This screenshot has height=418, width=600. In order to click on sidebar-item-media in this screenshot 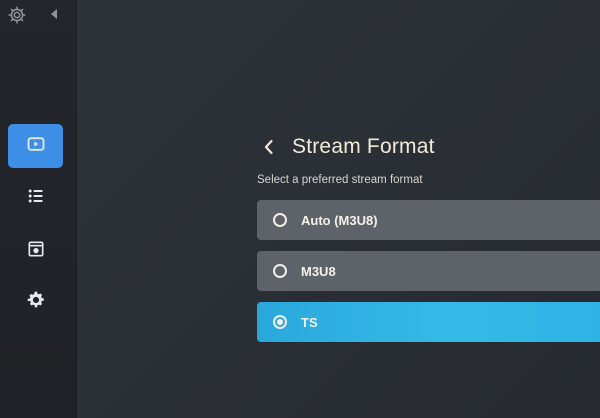, I will do `click(35, 251)`.